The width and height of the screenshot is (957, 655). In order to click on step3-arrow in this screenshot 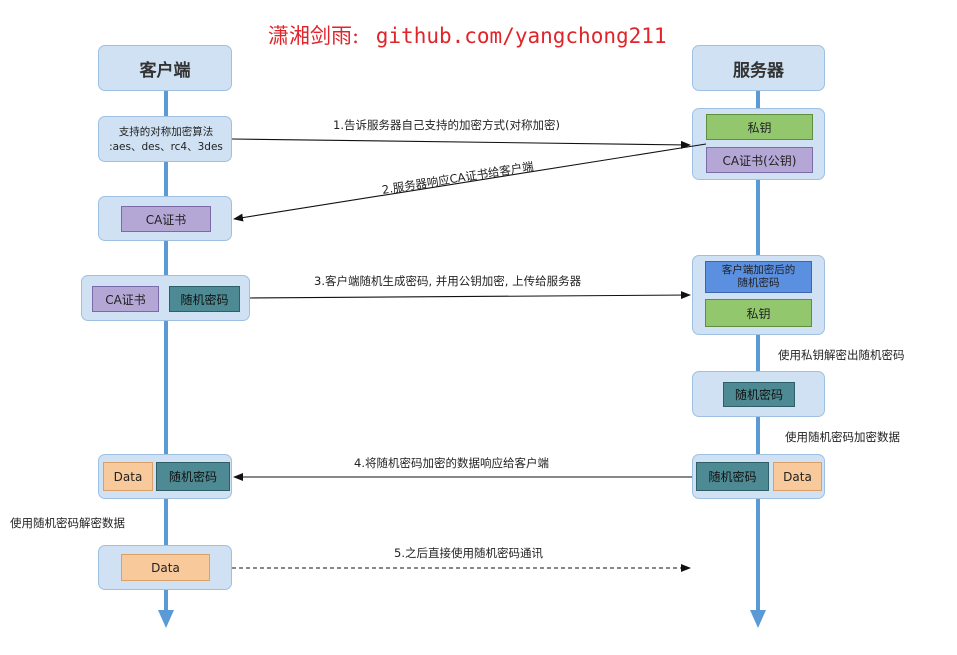, I will do `click(470, 295)`.